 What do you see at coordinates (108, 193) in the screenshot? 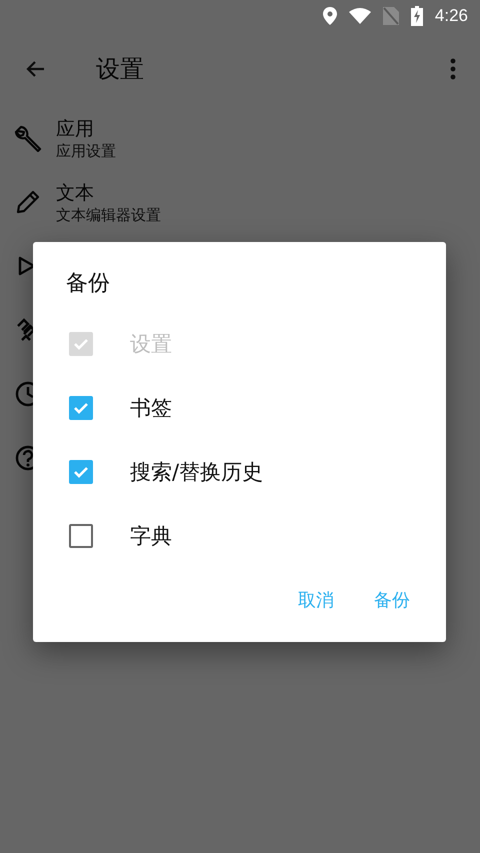
I see `setting-title: 文本` at bounding box center [108, 193].